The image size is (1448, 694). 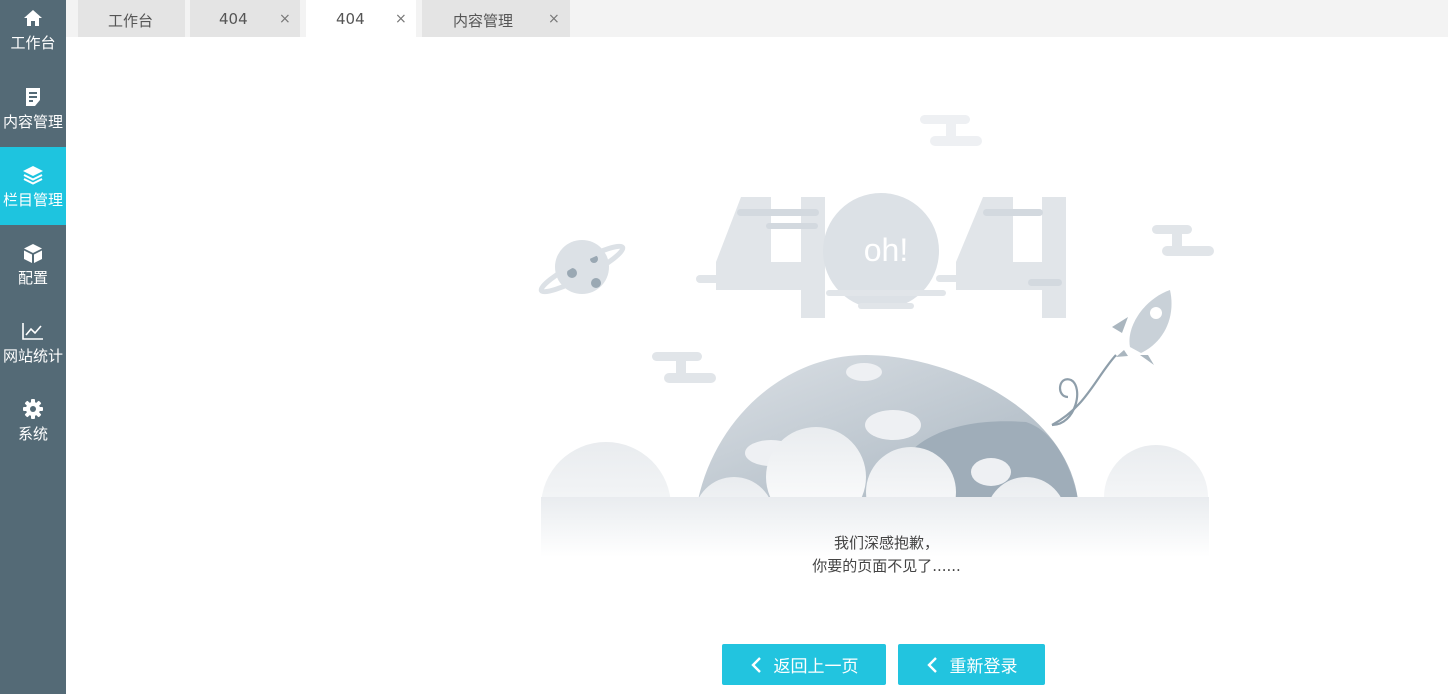 What do you see at coordinates (32, 434) in the screenshot?
I see `sidebar-item-label: 系统` at bounding box center [32, 434].